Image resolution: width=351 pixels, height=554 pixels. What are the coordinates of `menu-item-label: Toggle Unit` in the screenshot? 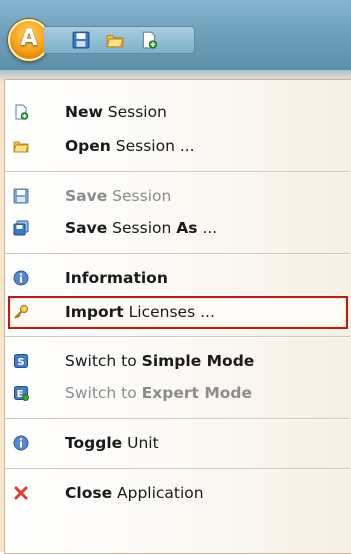 It's located at (112, 443).